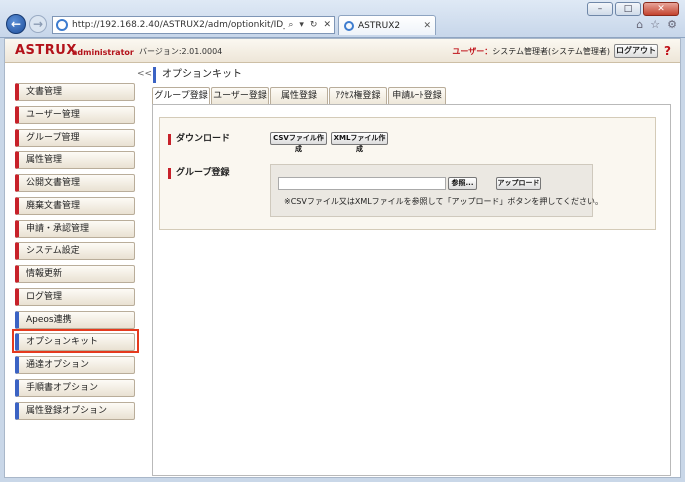 The image size is (685, 482). Describe the element at coordinates (290, 25) in the screenshot. I see `search-icon: ⌕` at that location.